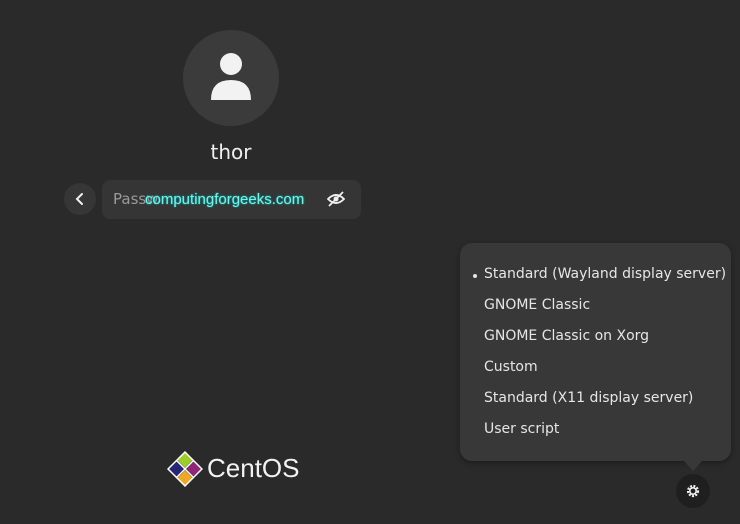  What do you see at coordinates (595, 429) in the screenshot?
I see `session-option-user-script: User script` at bounding box center [595, 429].